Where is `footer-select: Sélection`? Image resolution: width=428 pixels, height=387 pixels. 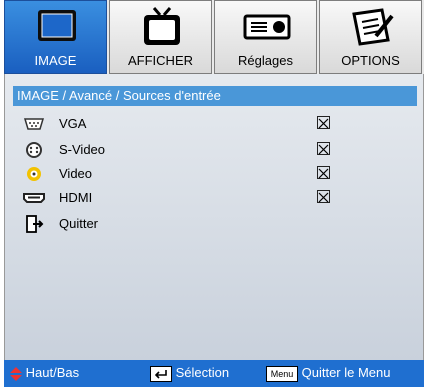
footer-select: Sélection is located at coordinates (189, 373).